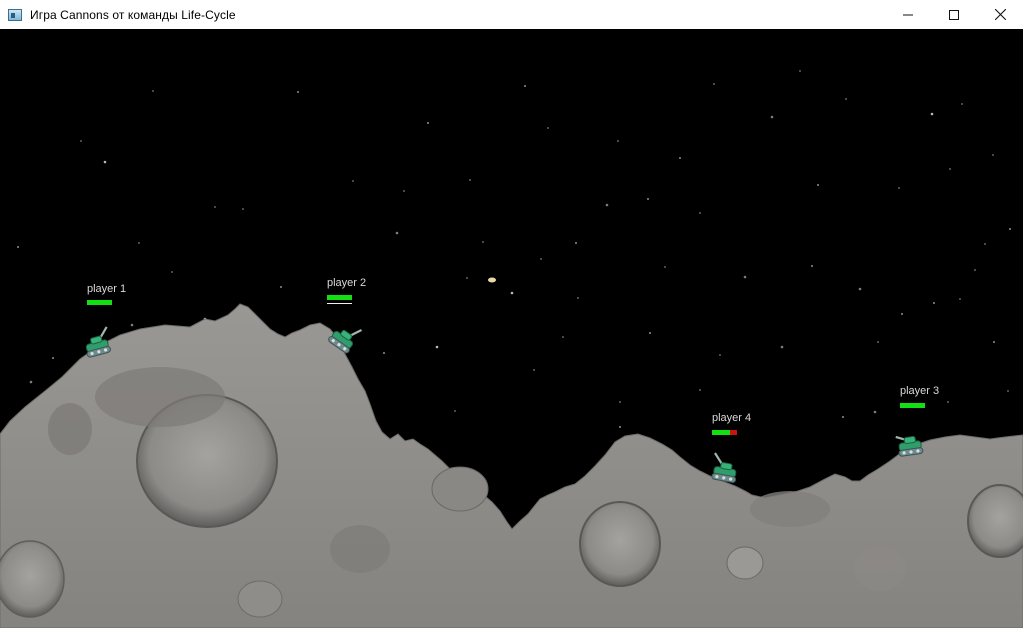  Describe the element at coordinates (15, 14) in the screenshot. I see `window-app-icon` at that location.